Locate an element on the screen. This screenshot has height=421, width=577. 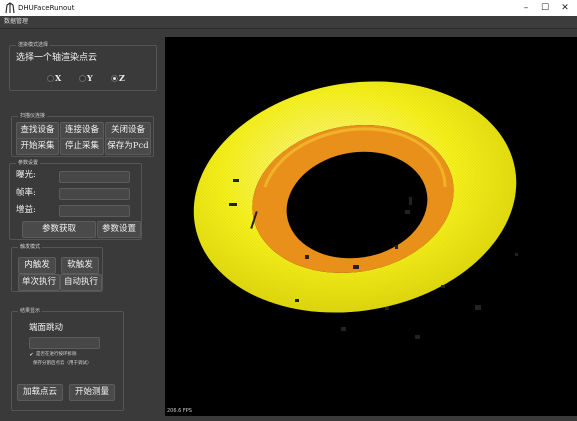
runout-output is located at coordinates (64, 343).